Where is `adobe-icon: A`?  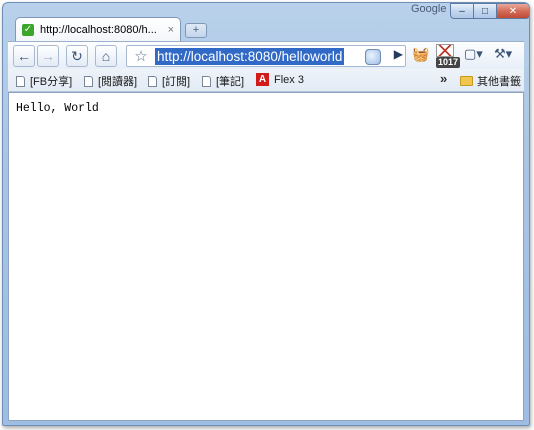
adobe-icon: A is located at coordinates (262, 79).